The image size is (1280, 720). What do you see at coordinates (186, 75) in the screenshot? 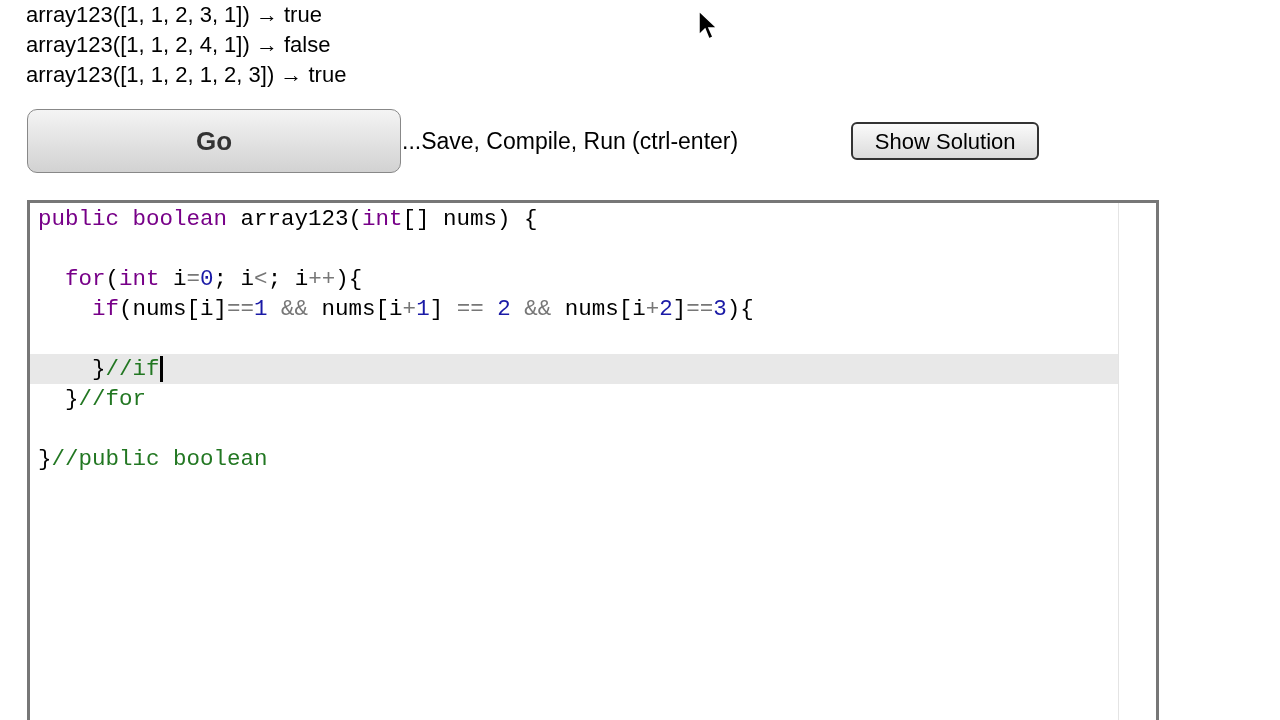
I see `example-text: array123([1, 1, 2, 1, 2, 3]) → true` at bounding box center [186, 75].